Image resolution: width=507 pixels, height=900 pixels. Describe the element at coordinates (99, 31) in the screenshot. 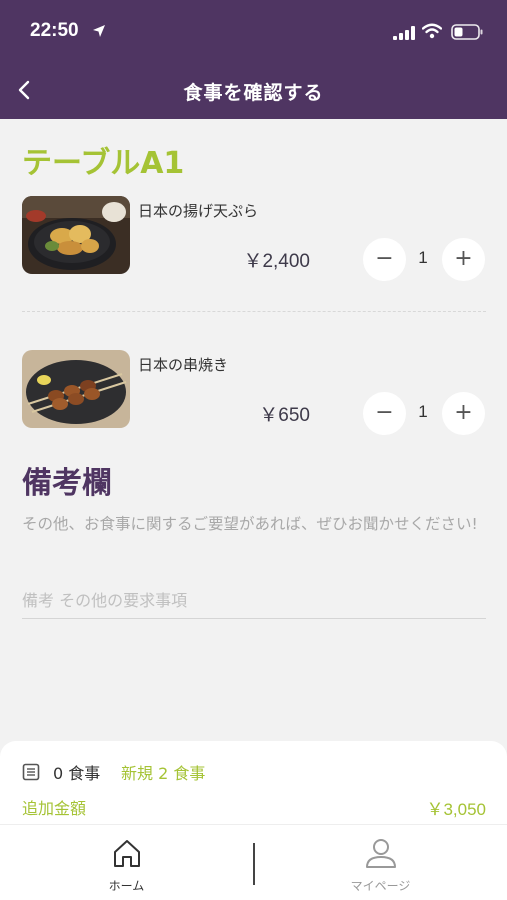

I see `location-arrow-icon` at that location.